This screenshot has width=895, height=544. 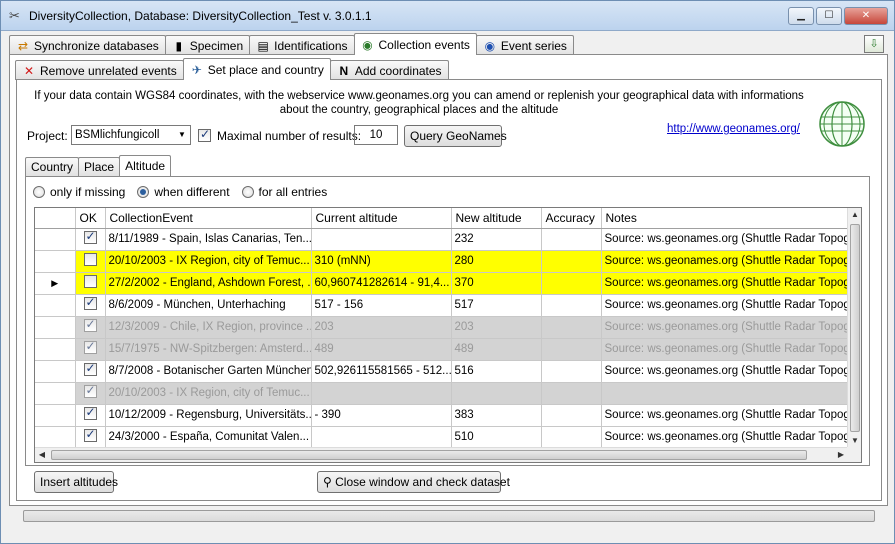 What do you see at coordinates (429, 455) in the screenshot?
I see `horizontal-scroll-thumb` at bounding box center [429, 455].